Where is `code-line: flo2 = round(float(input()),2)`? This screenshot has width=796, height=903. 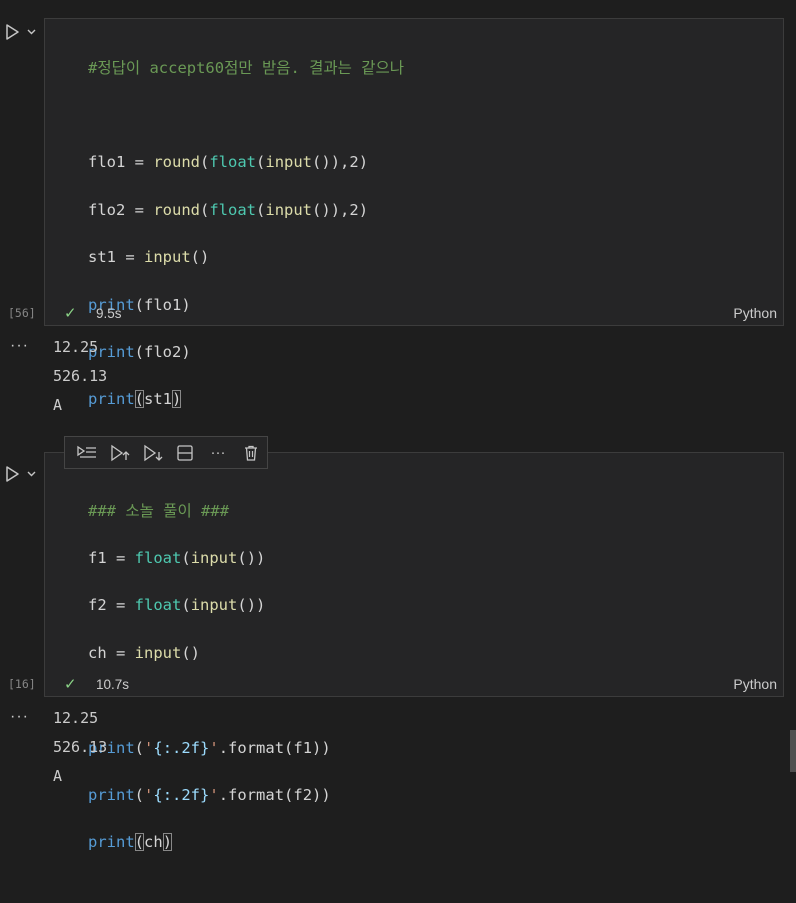
code-line: flo2 = round(float(input()),2) is located at coordinates (228, 209).